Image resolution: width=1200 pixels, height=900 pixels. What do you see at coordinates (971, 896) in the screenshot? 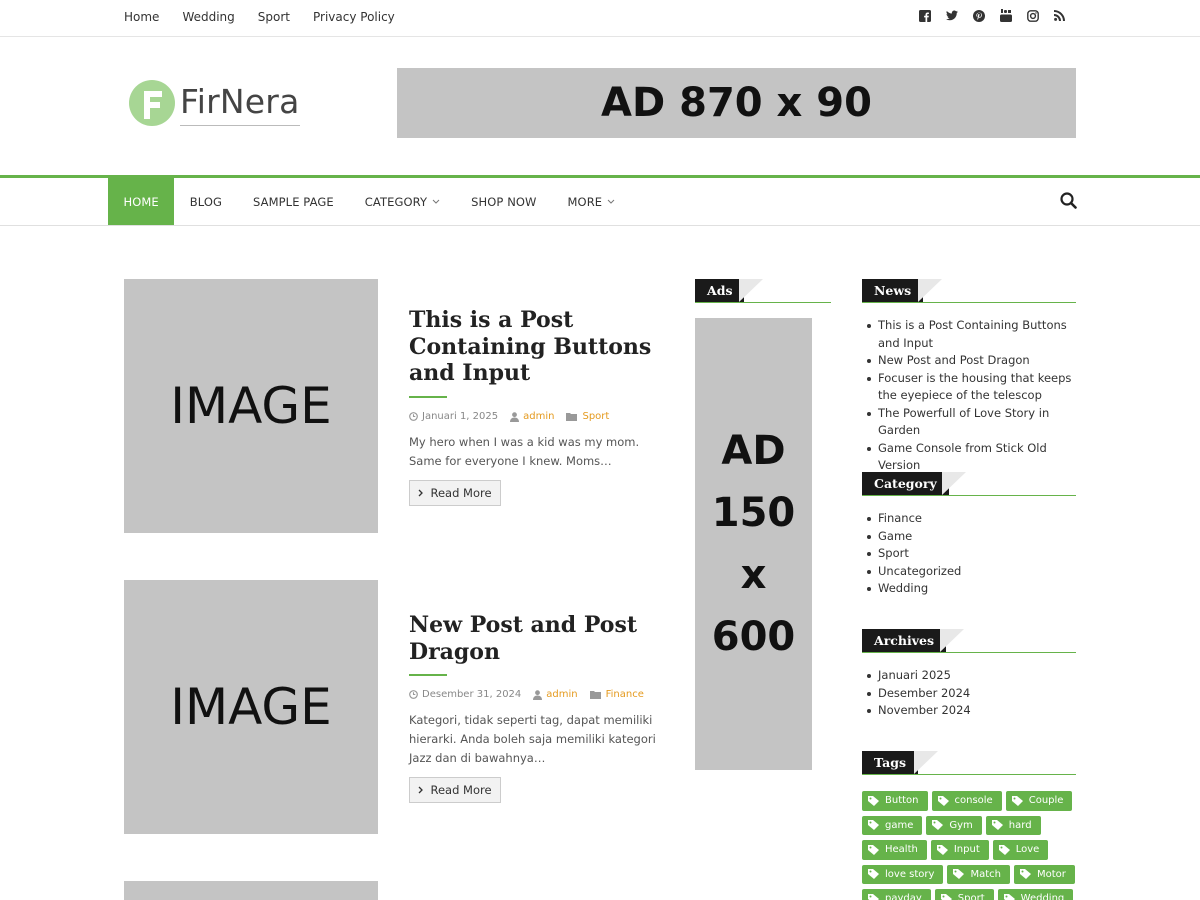
I see `tag-label: Sport` at bounding box center [971, 896].